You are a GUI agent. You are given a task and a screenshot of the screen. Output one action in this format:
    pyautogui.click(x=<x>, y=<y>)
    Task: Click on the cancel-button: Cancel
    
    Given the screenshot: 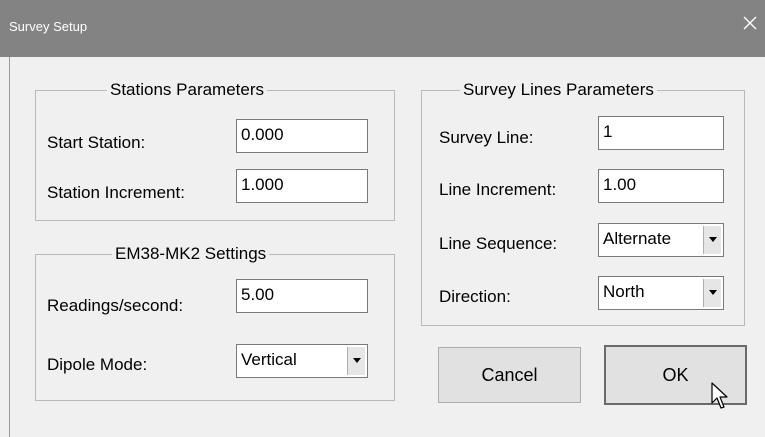 What is the action you would take?
    pyautogui.click(x=509, y=375)
    